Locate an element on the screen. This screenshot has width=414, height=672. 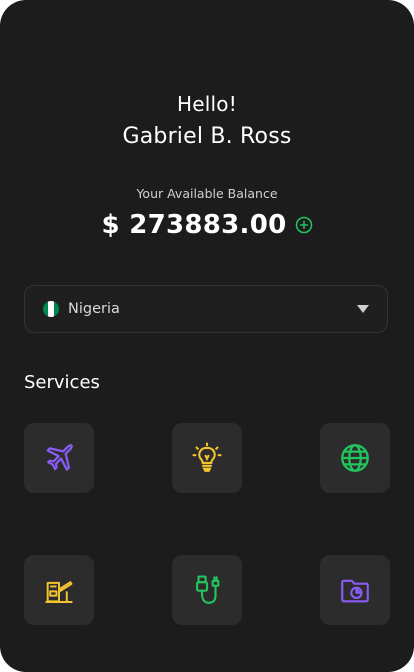
usb-cable-icon is located at coordinates (207, 590).